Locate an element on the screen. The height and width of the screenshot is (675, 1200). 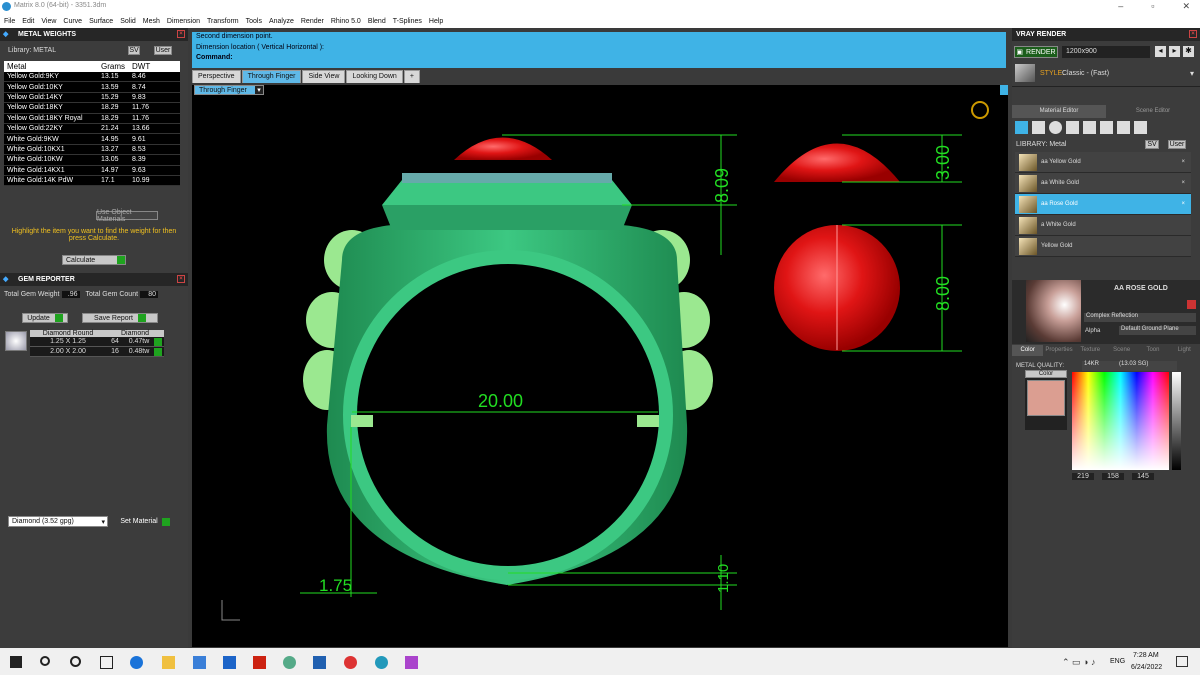
metal-quality-select: 14KR (13.03 SG) is located at coordinates (1129, 366).